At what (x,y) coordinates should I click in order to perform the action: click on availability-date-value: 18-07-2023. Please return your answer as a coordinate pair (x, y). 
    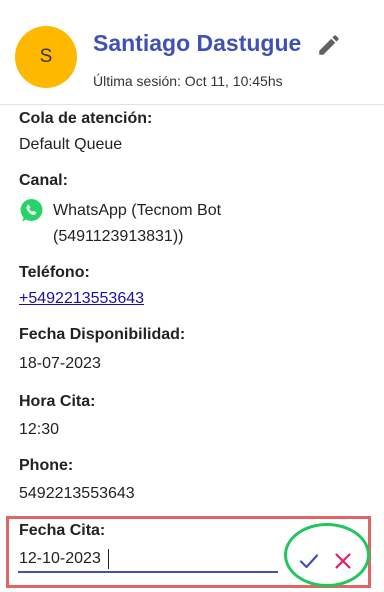
    Looking at the image, I should click on (60, 363).